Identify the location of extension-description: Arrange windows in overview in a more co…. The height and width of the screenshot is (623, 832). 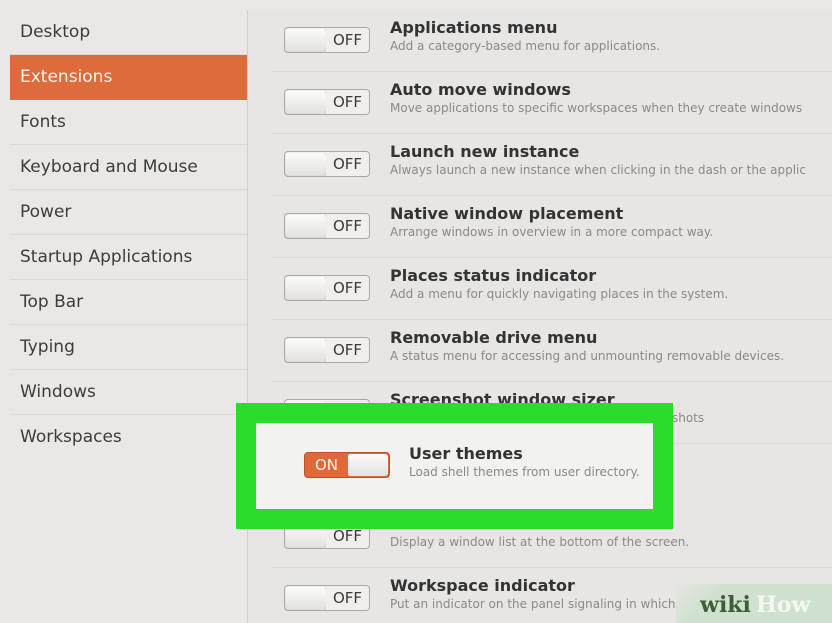
(552, 232).